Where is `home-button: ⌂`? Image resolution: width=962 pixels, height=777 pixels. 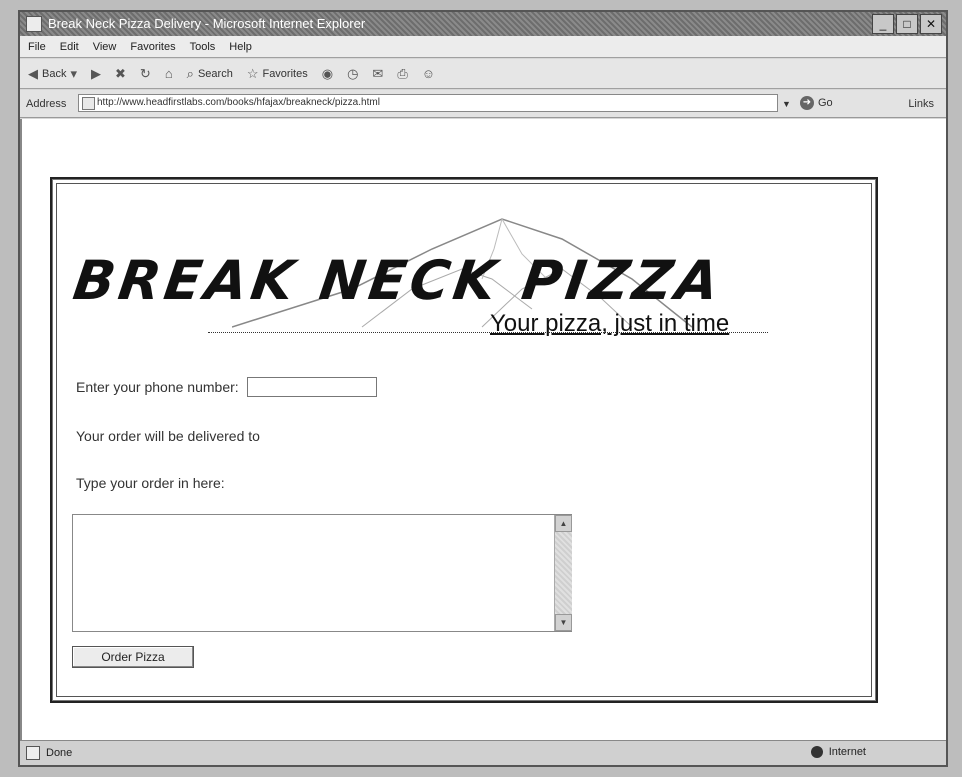 home-button: ⌂ is located at coordinates (169, 73).